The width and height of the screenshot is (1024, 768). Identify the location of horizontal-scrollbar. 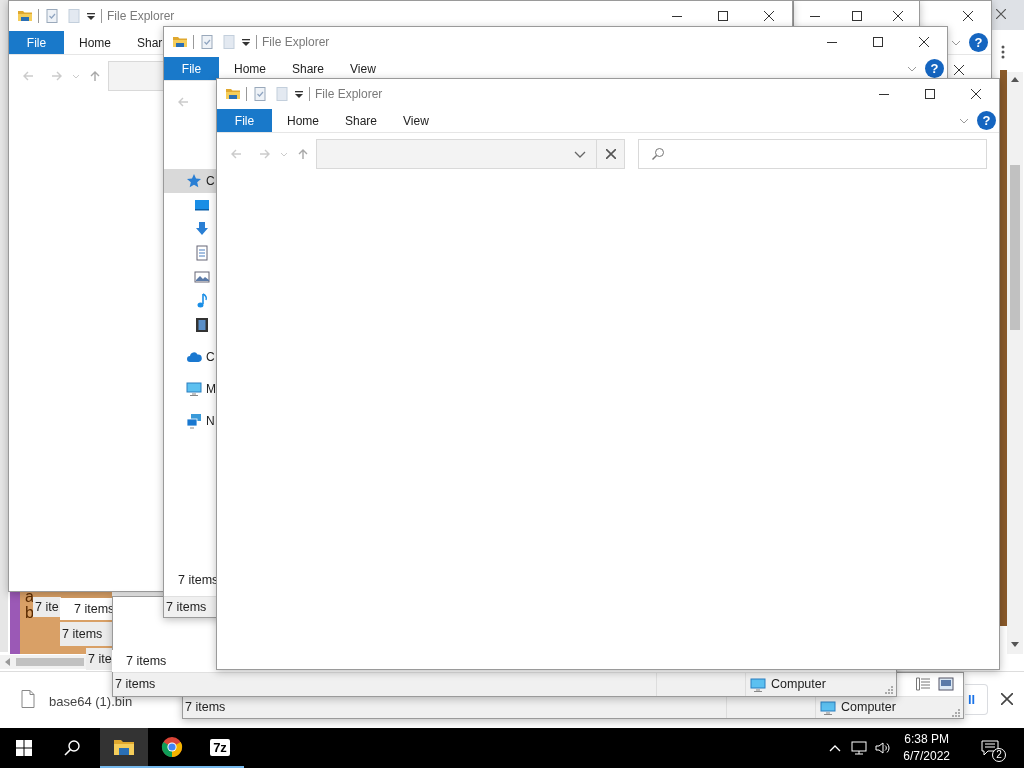
(43, 662).